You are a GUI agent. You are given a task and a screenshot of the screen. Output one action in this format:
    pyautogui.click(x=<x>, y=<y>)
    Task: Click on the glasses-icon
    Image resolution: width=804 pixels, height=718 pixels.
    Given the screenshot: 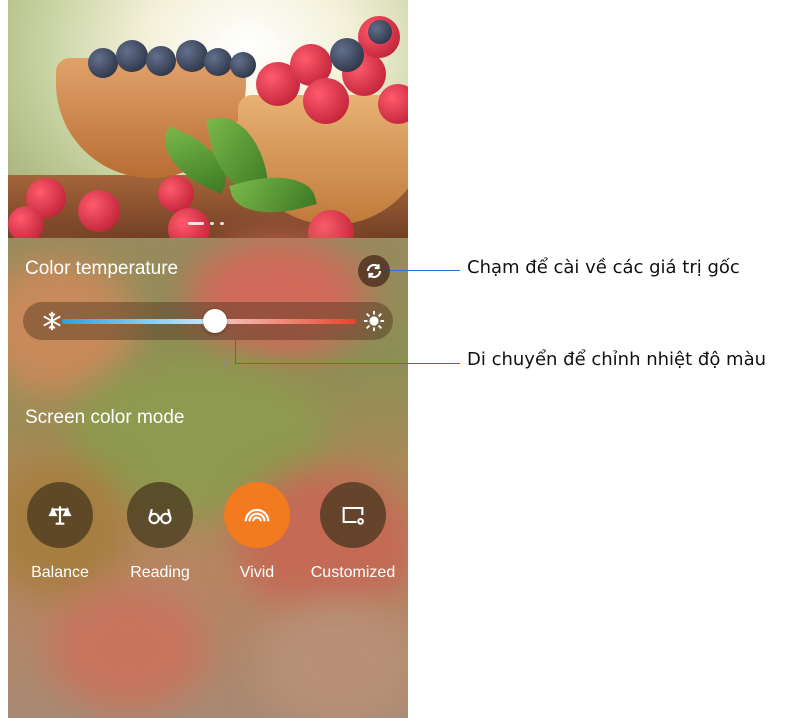 What is the action you would take?
    pyautogui.click(x=160, y=516)
    